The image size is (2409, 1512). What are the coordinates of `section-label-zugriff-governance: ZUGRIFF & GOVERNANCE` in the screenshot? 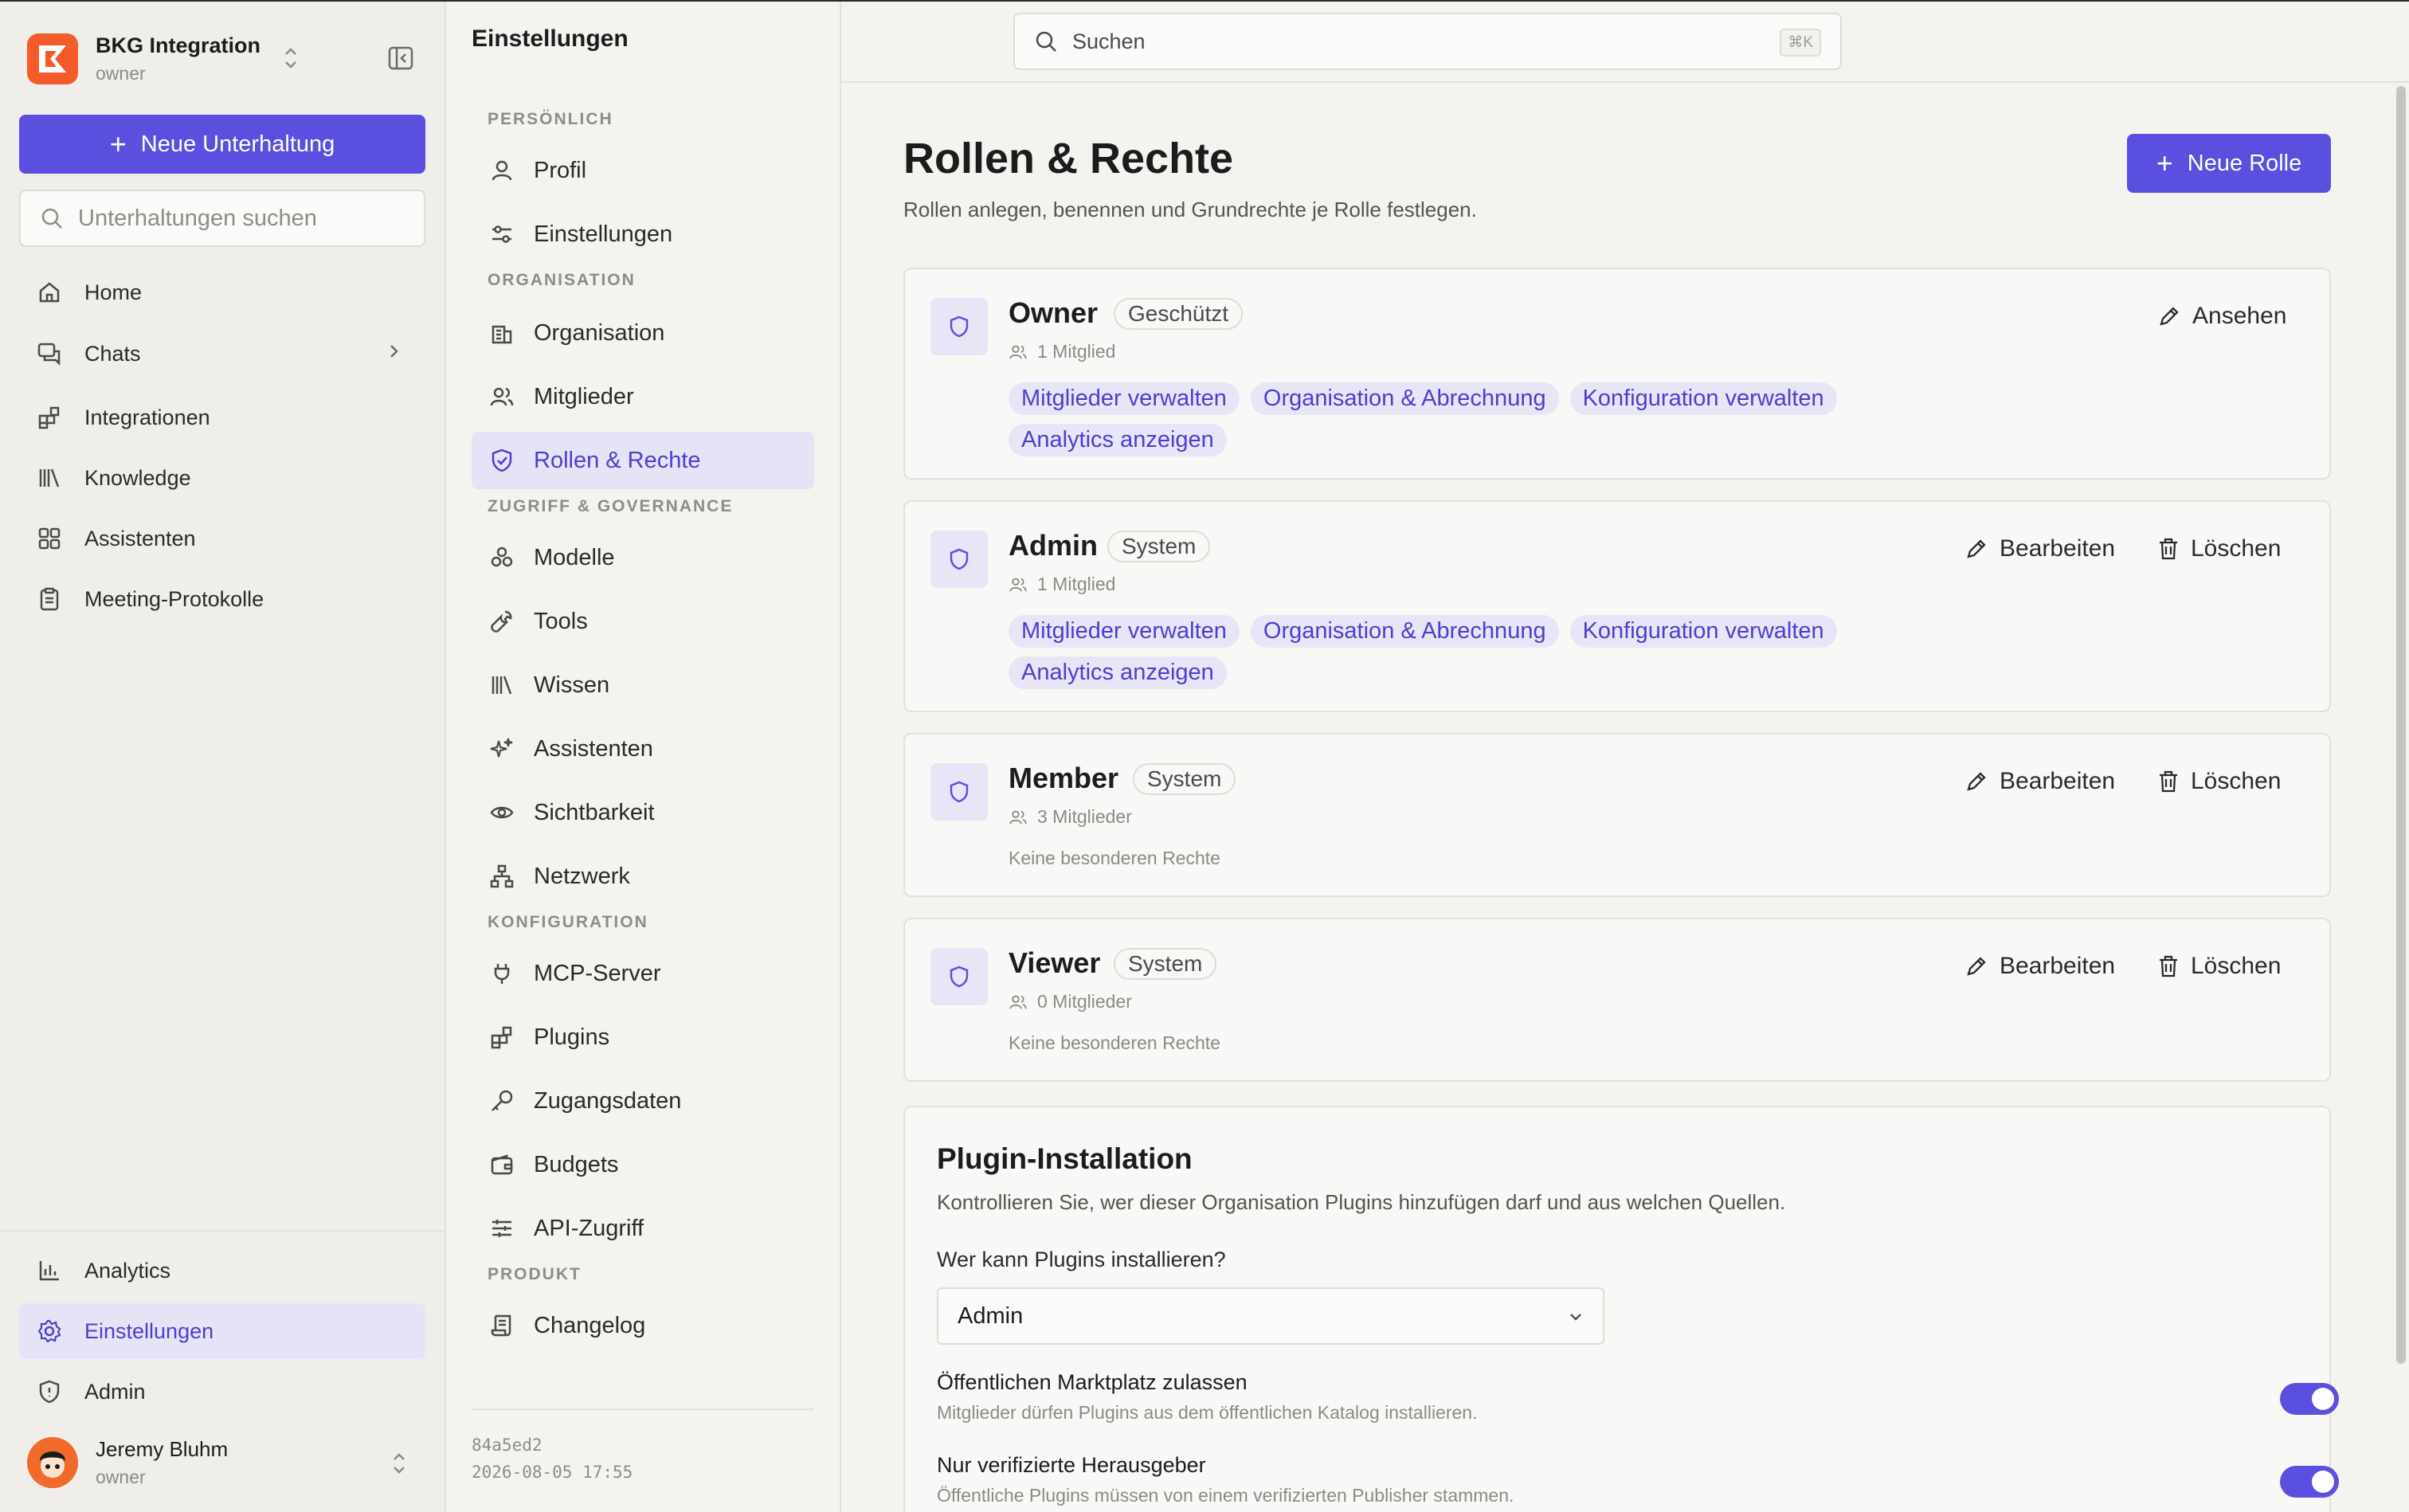 It's located at (611, 506).